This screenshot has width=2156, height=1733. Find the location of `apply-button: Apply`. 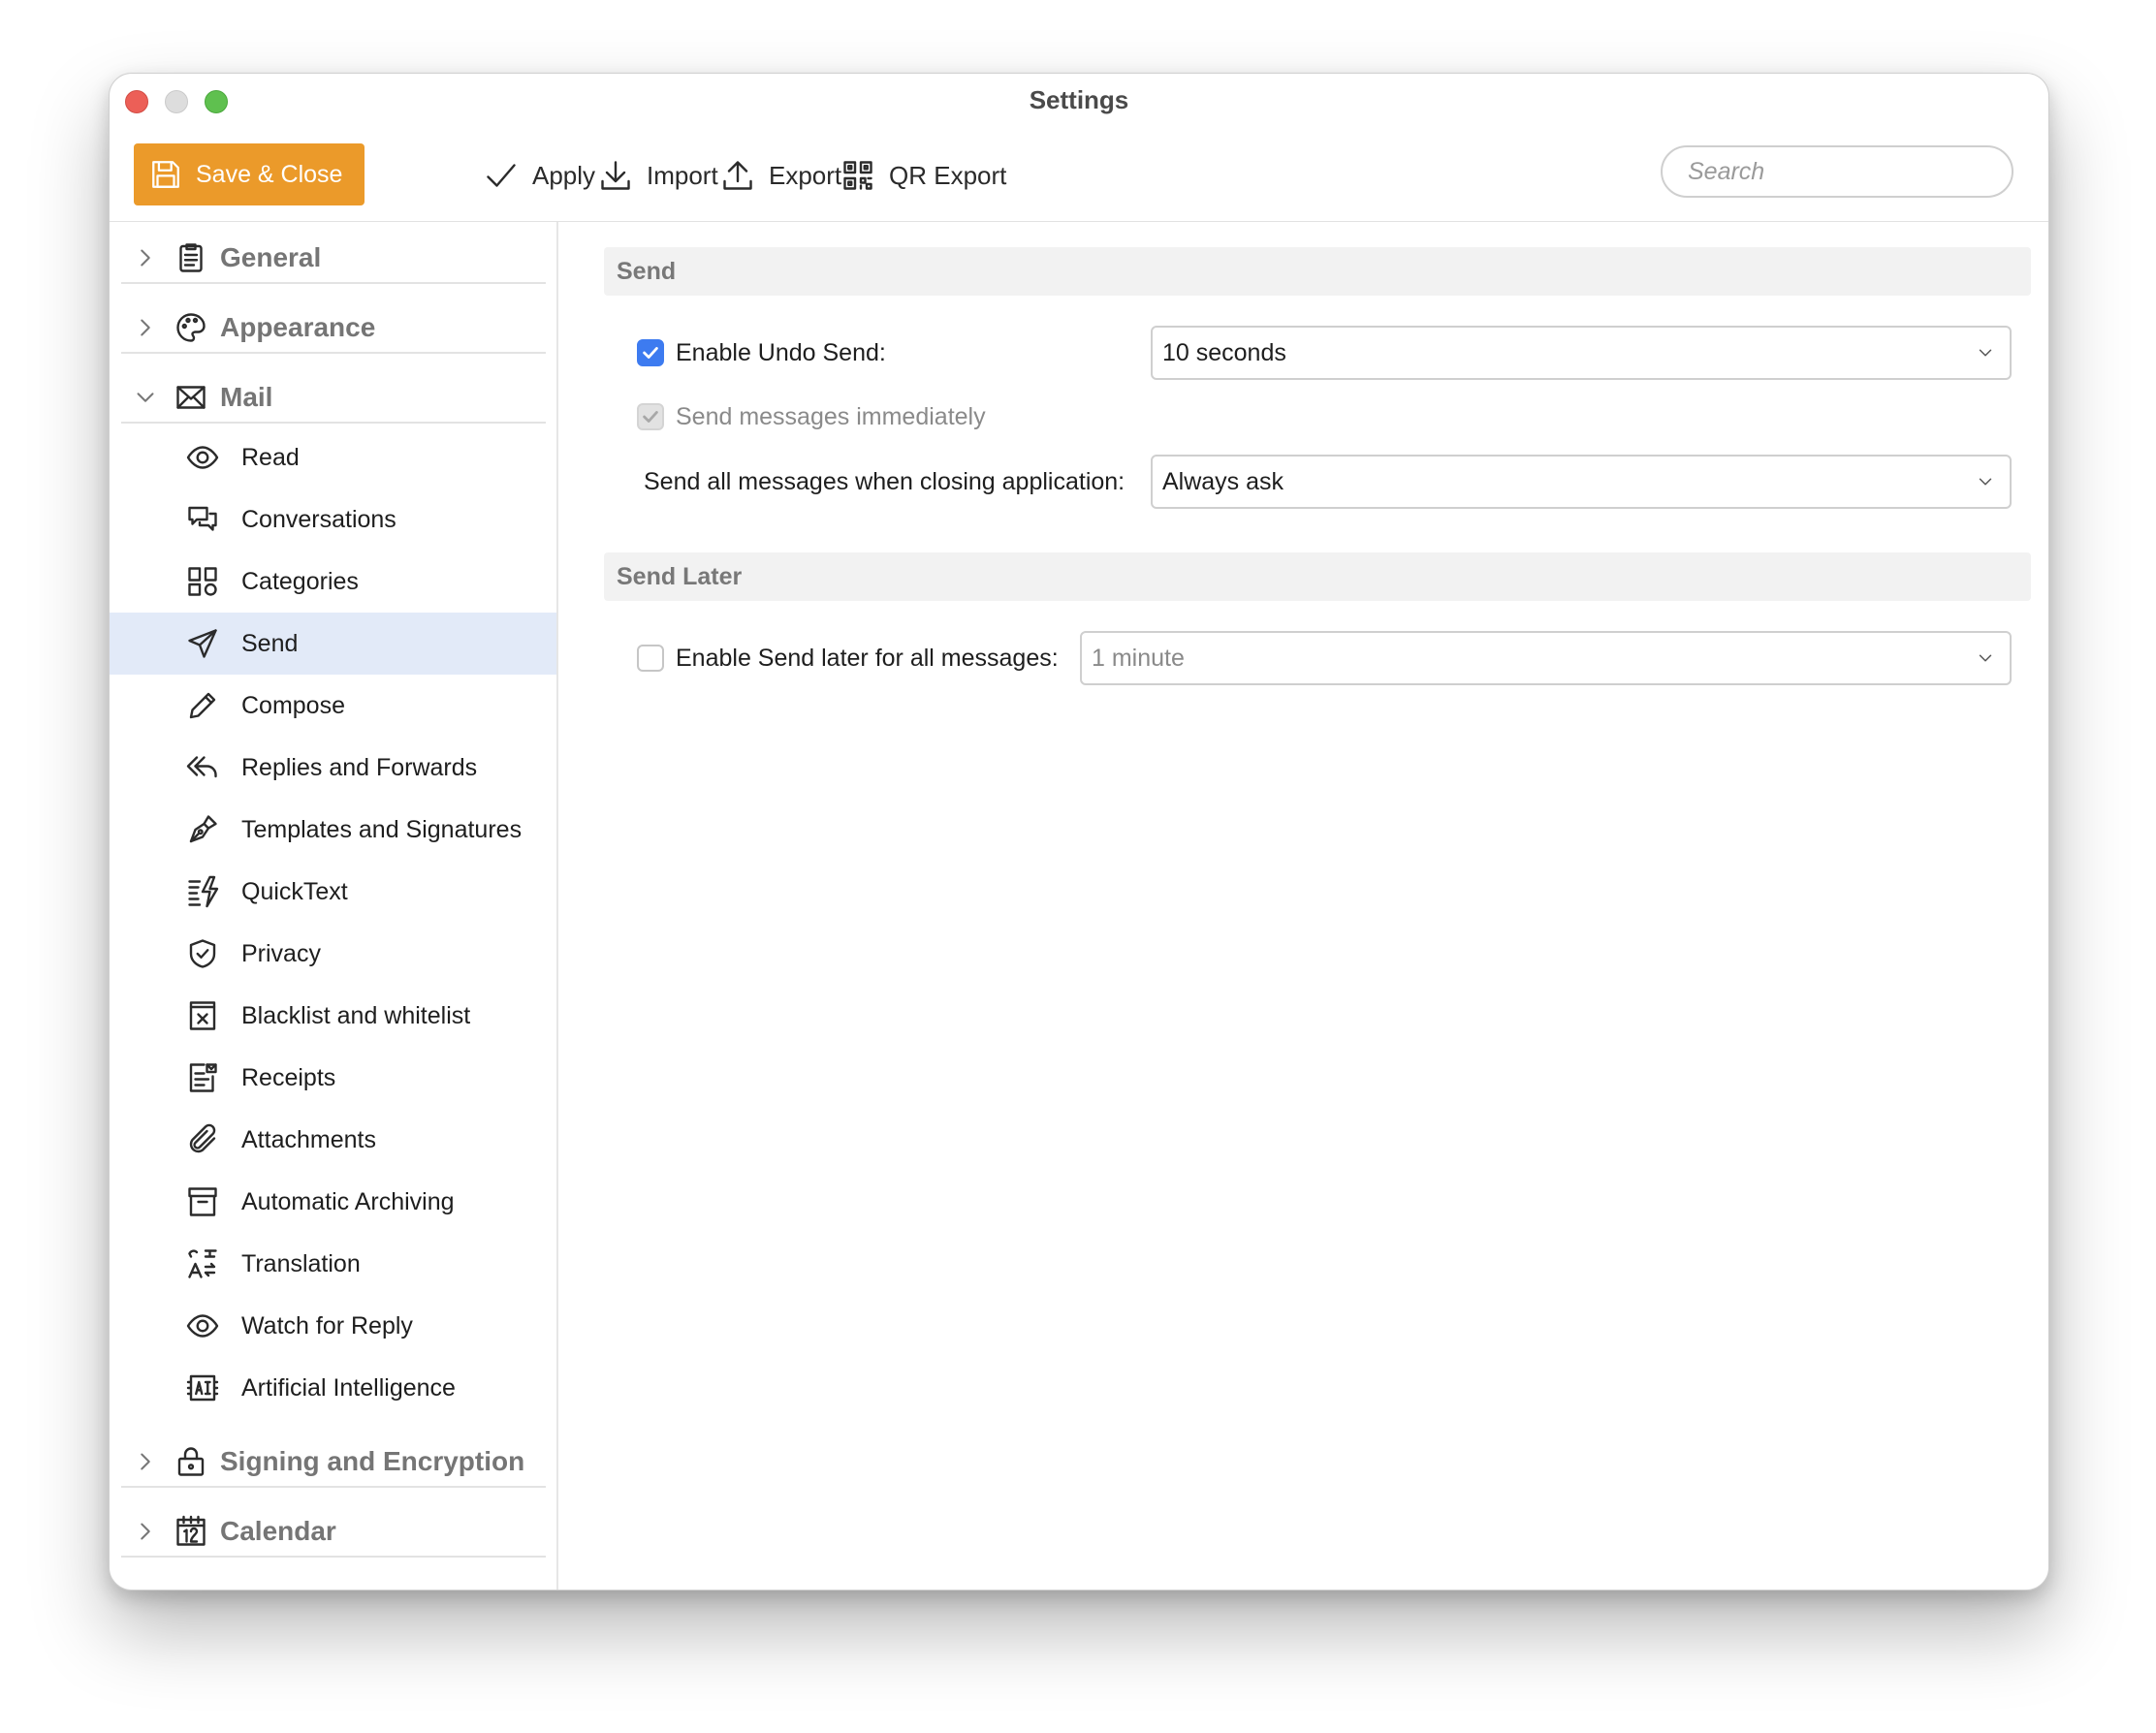

apply-button: Apply is located at coordinates (539, 175).